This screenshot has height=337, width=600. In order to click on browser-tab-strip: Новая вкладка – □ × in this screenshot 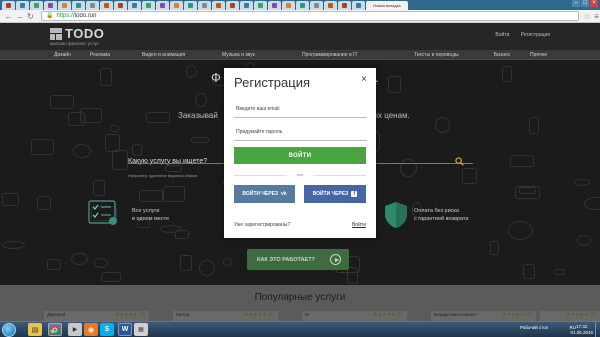, I will do `click(300, 5)`.